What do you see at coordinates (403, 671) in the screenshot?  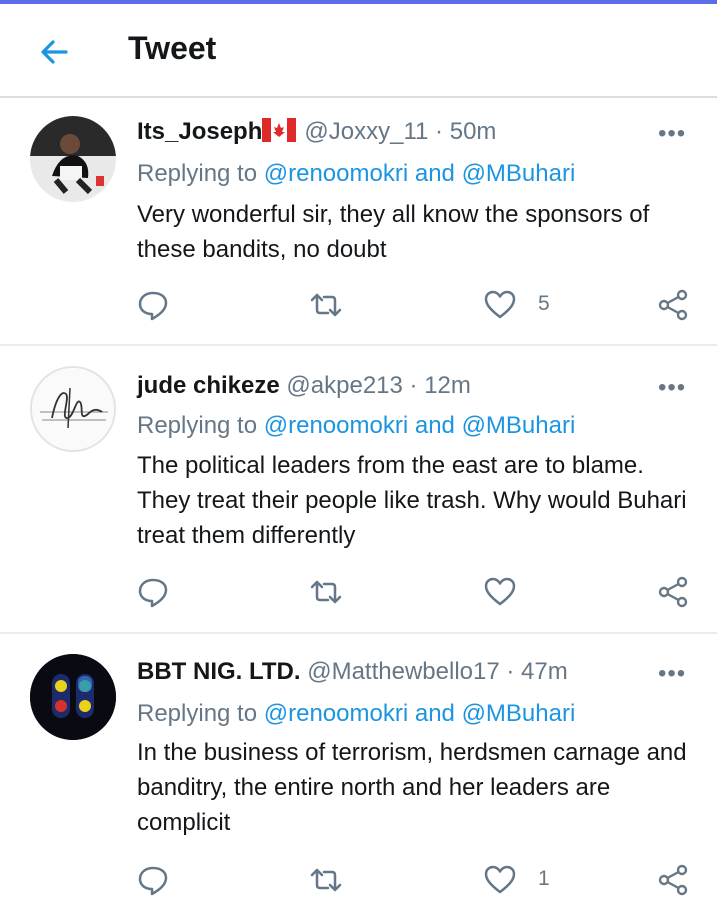 I see `user-handle: @Matthewbello17` at bounding box center [403, 671].